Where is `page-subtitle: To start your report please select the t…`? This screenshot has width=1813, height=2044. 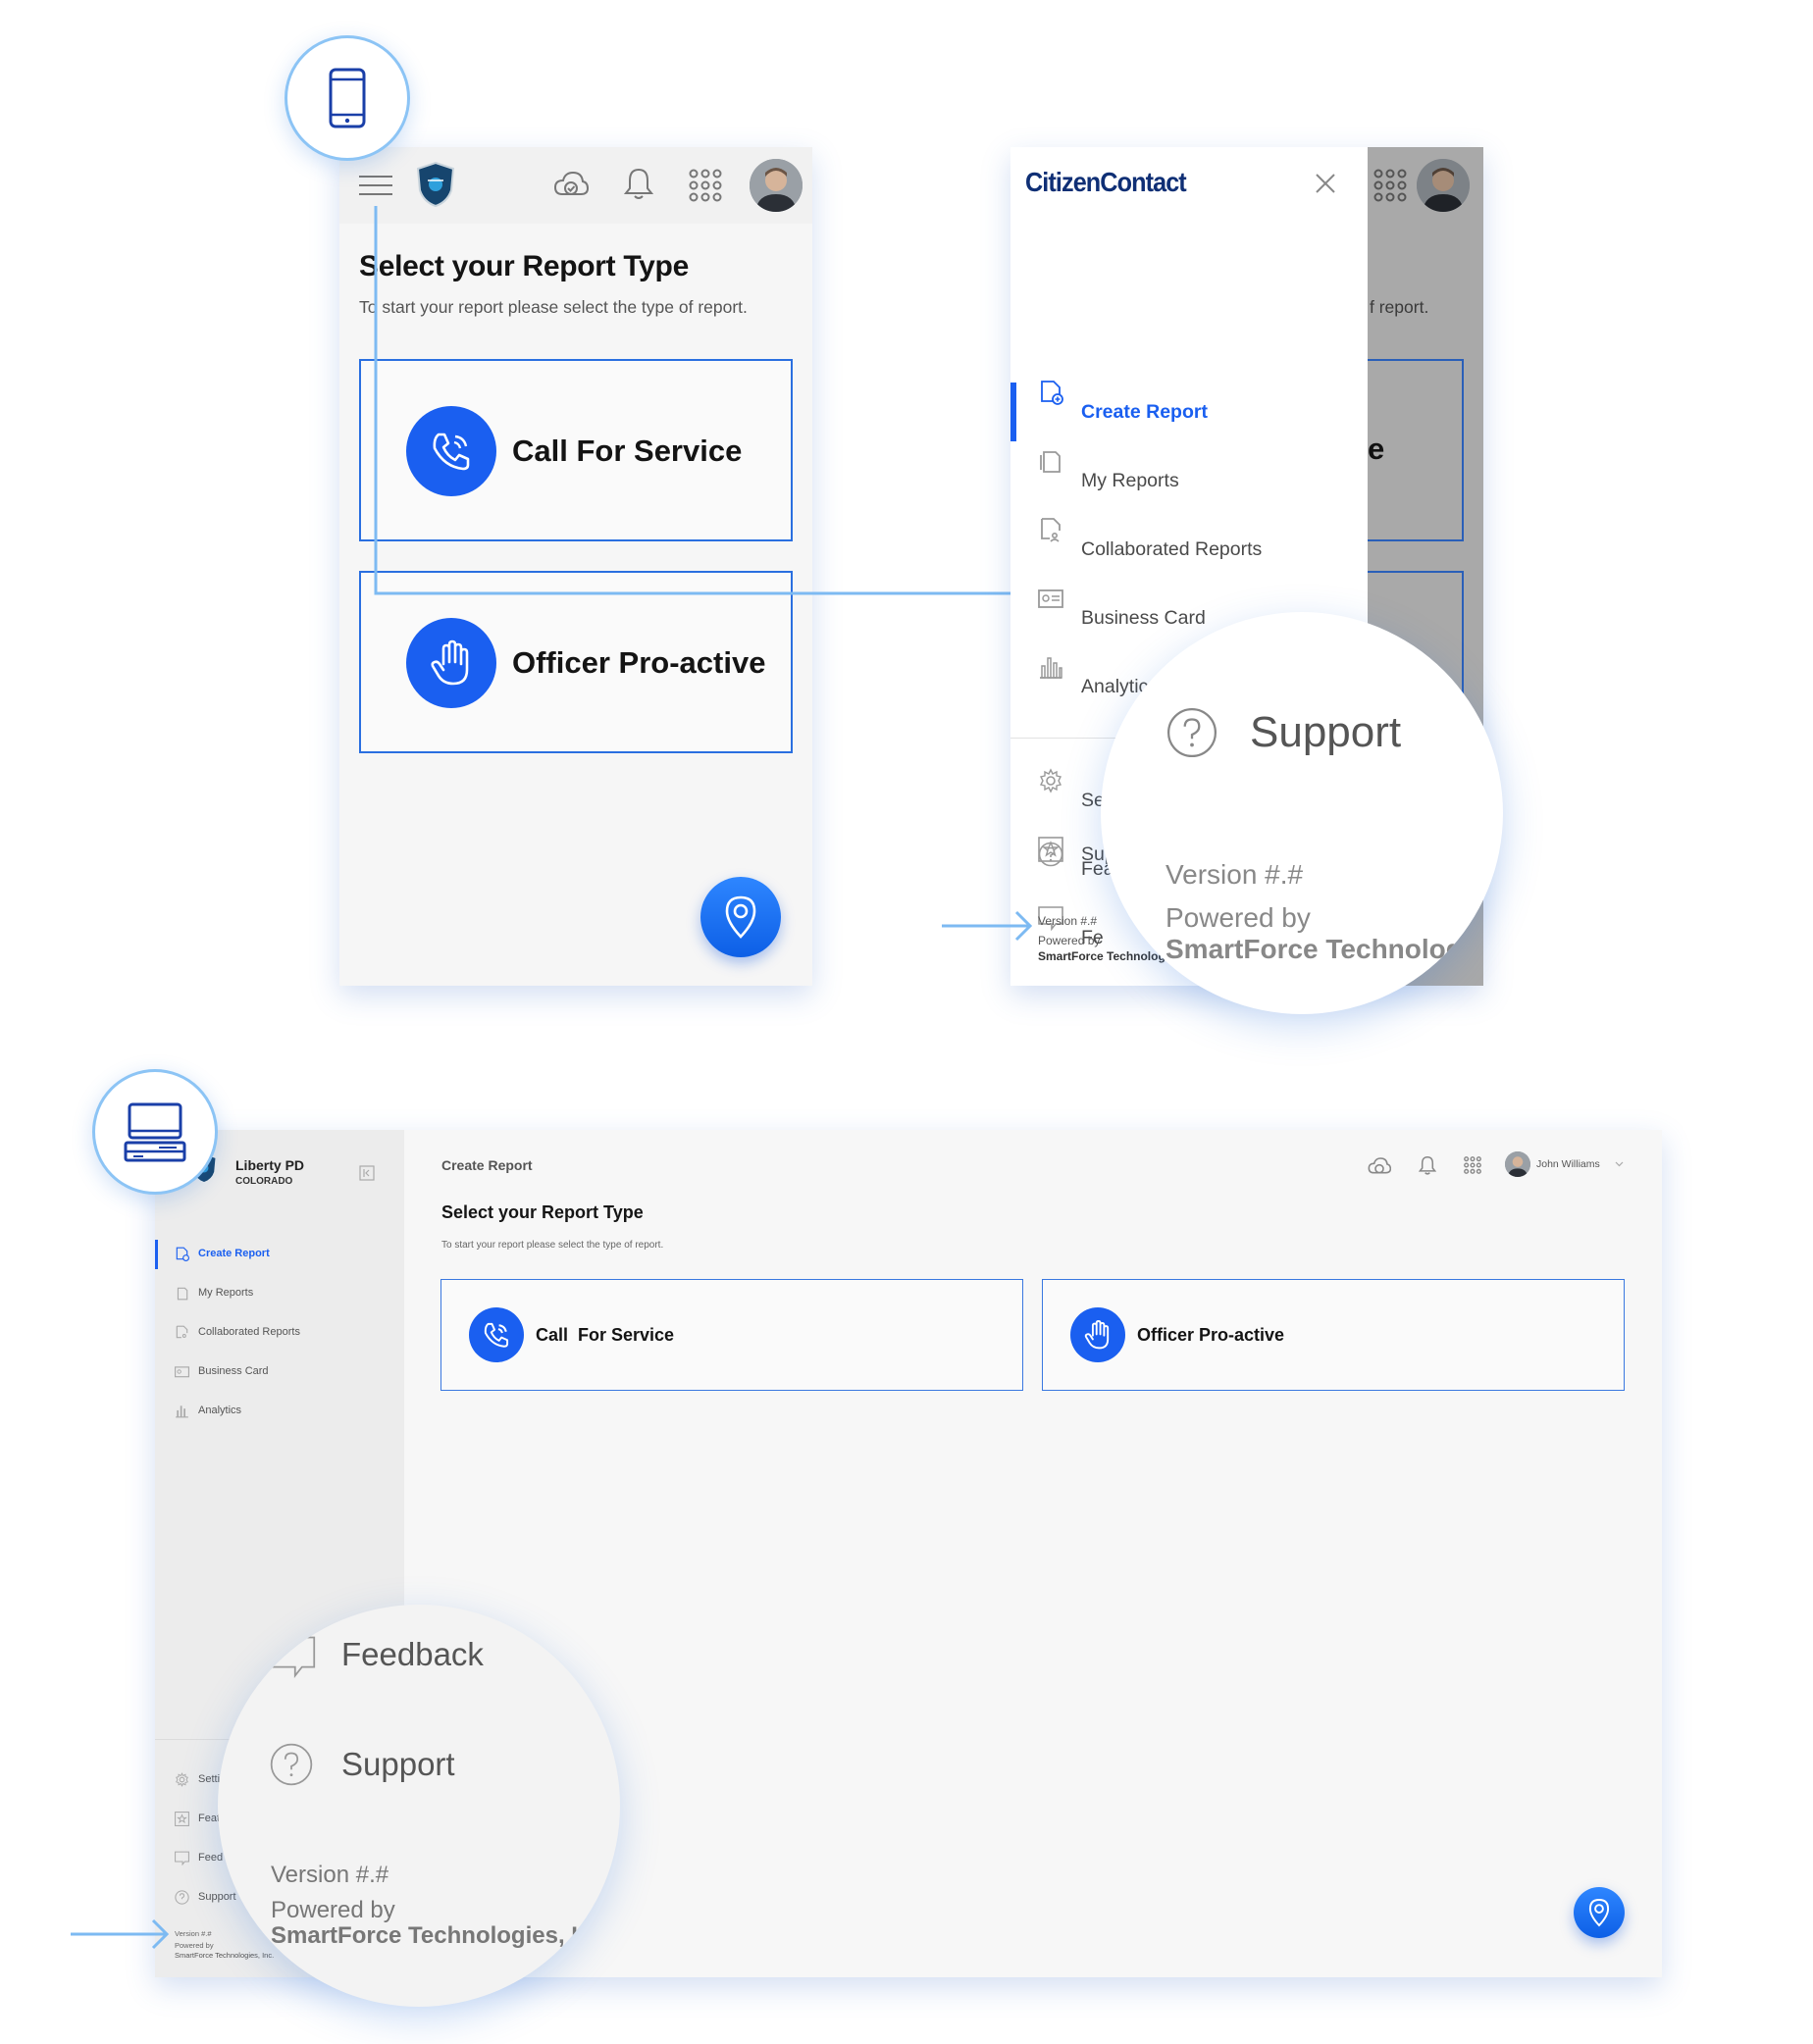
page-subtitle: To start your report please select the t… is located at coordinates (552, 1246).